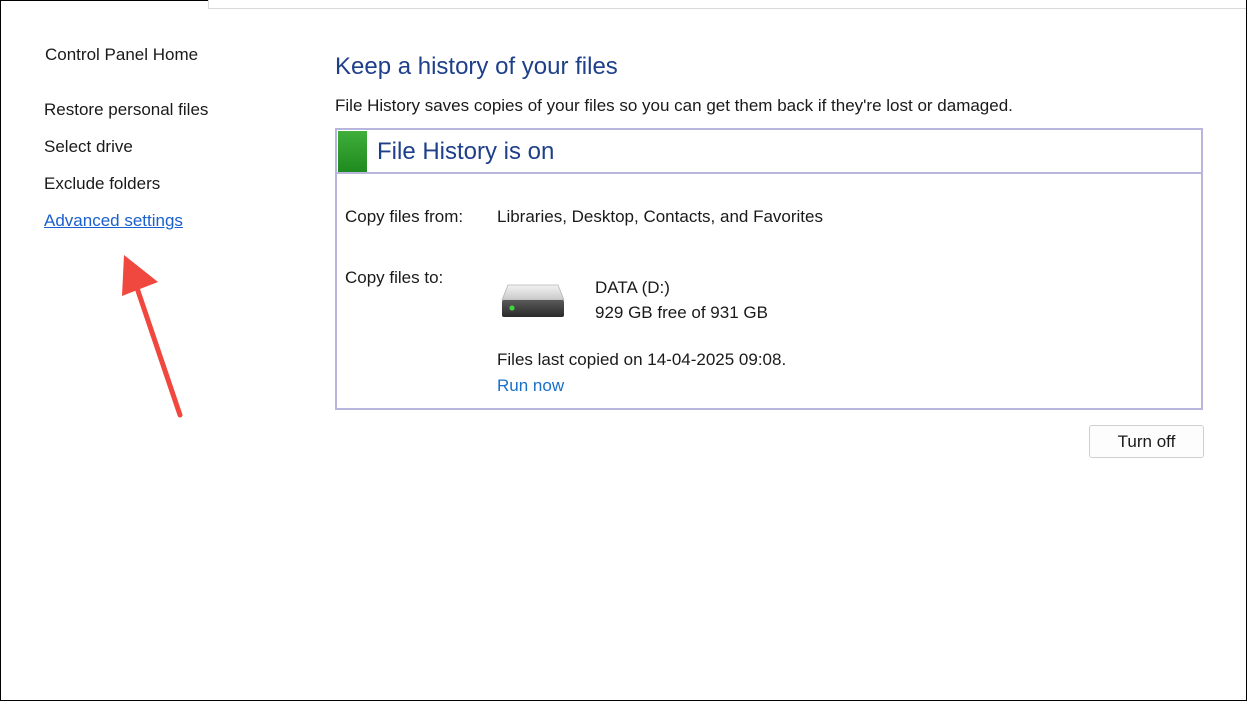 This screenshot has height=701, width=1247. Describe the element at coordinates (121, 55) in the screenshot. I see `sidebar-control-panel-home: Control Panel Home` at that location.